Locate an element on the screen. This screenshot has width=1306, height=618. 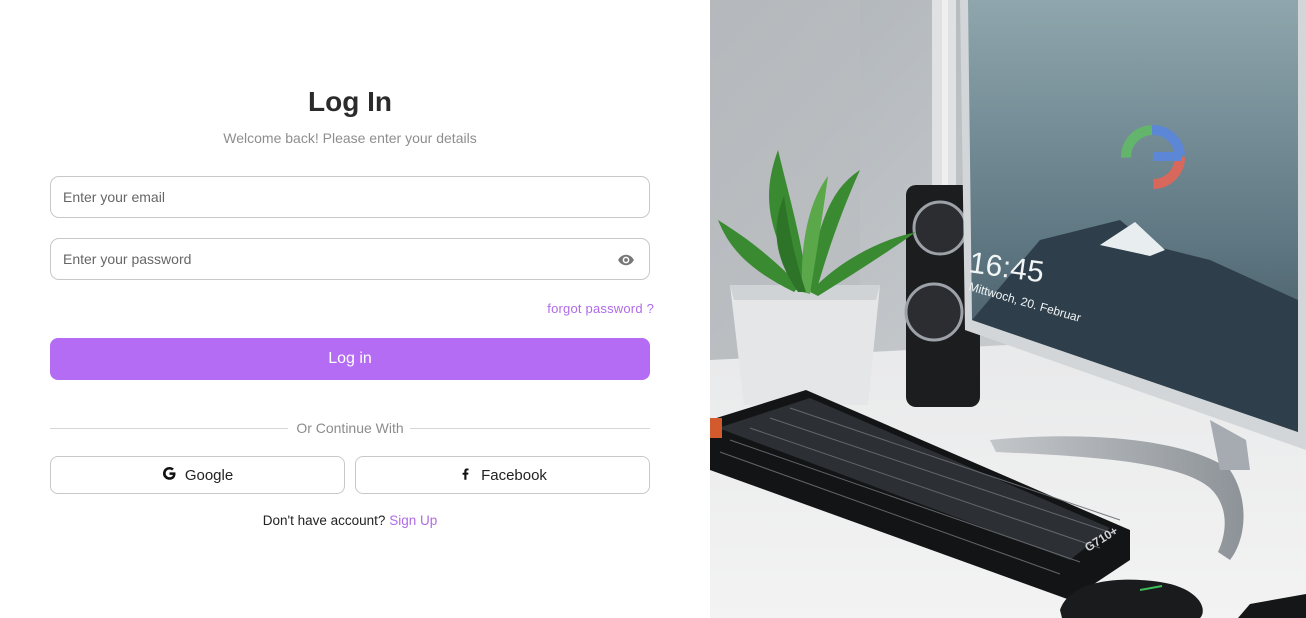
no-account-text: Don't have account? is located at coordinates (324, 520).